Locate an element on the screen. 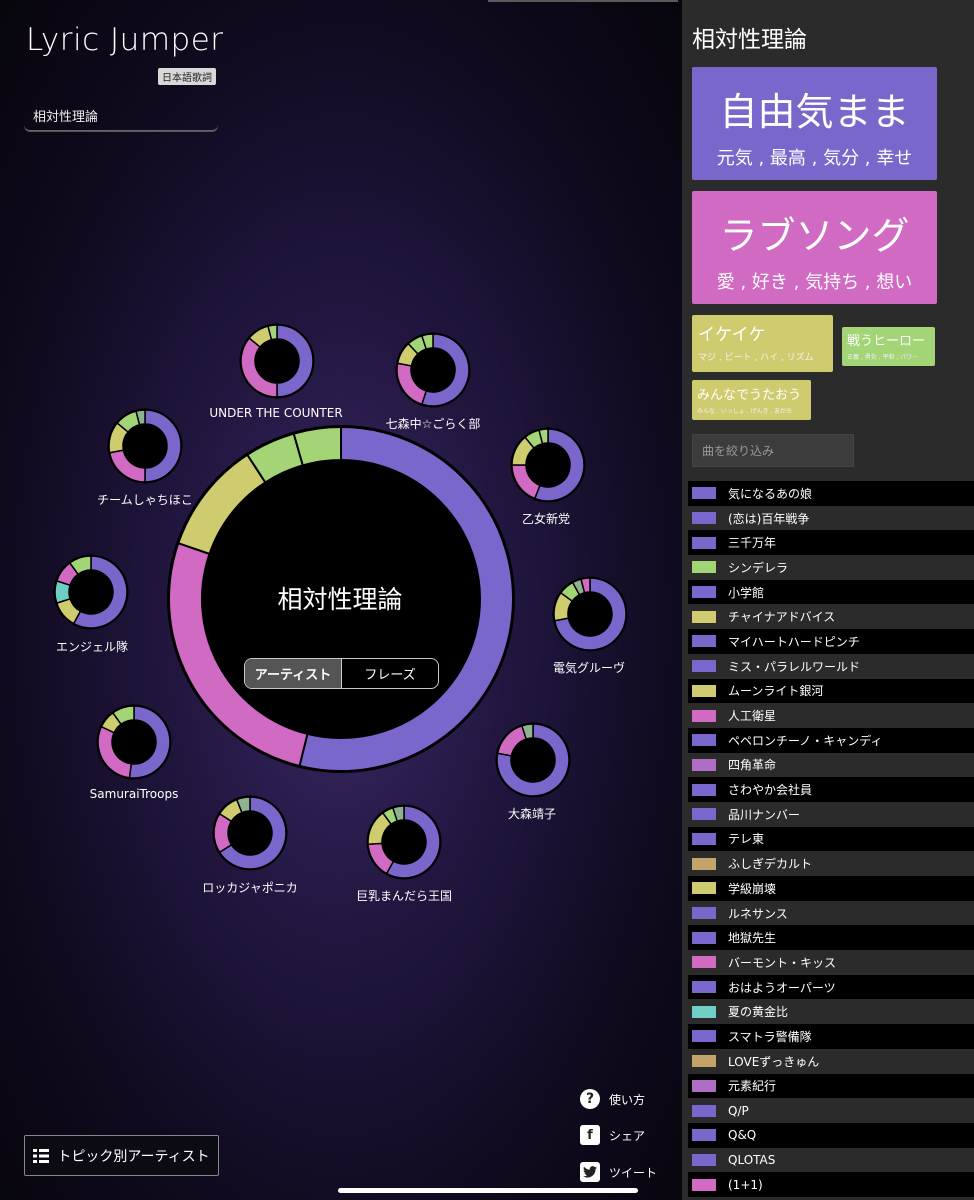  song-row: 小学館 is located at coordinates (831, 592).